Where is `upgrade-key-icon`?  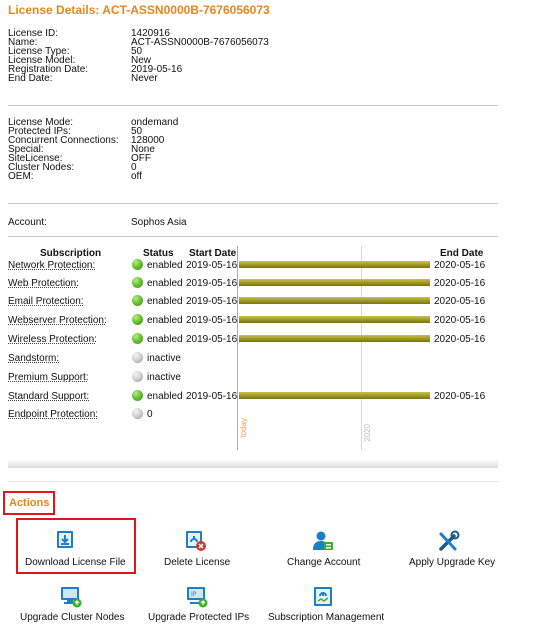
upgrade-key-icon is located at coordinates (449, 540).